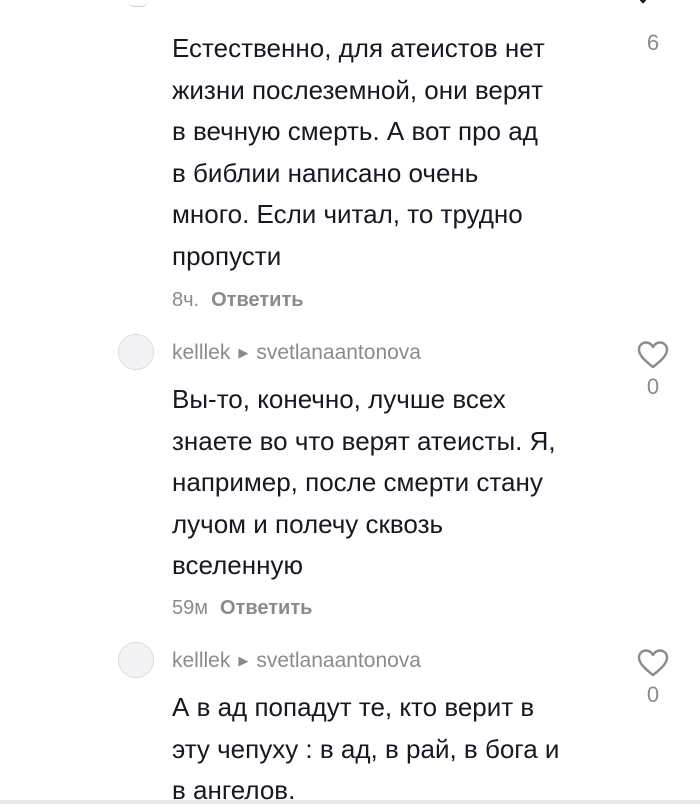 The width and height of the screenshot is (700, 812). I want to click on avatar-partial, so click(138, 3).